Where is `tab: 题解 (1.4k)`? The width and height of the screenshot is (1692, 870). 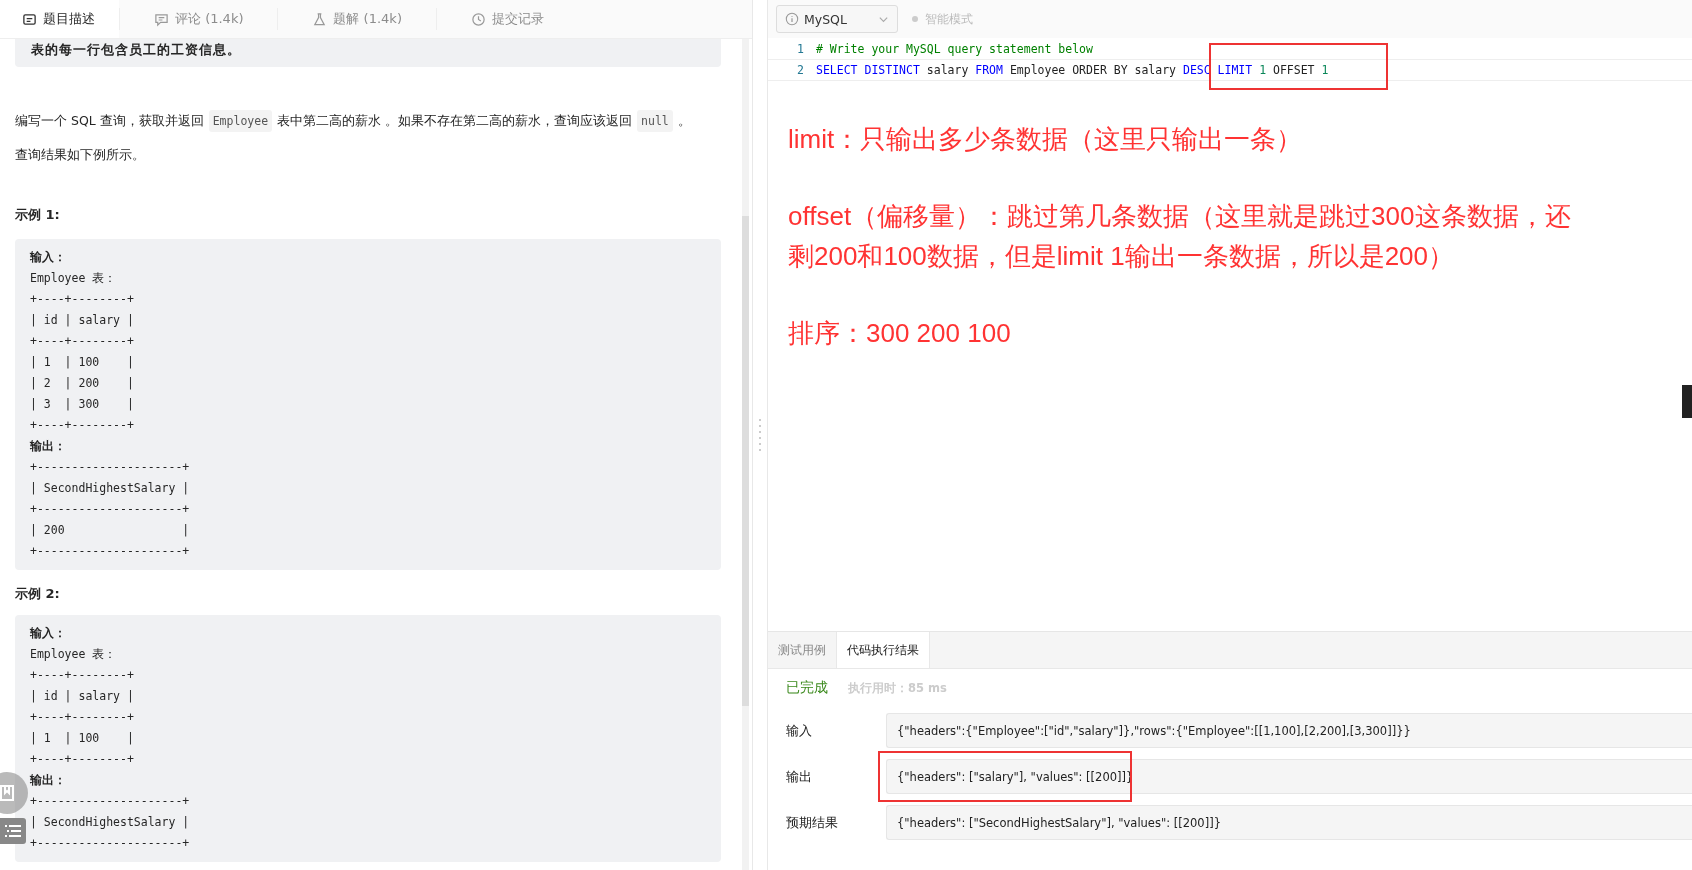 tab: 题解 (1.4k) is located at coordinates (356, 19).